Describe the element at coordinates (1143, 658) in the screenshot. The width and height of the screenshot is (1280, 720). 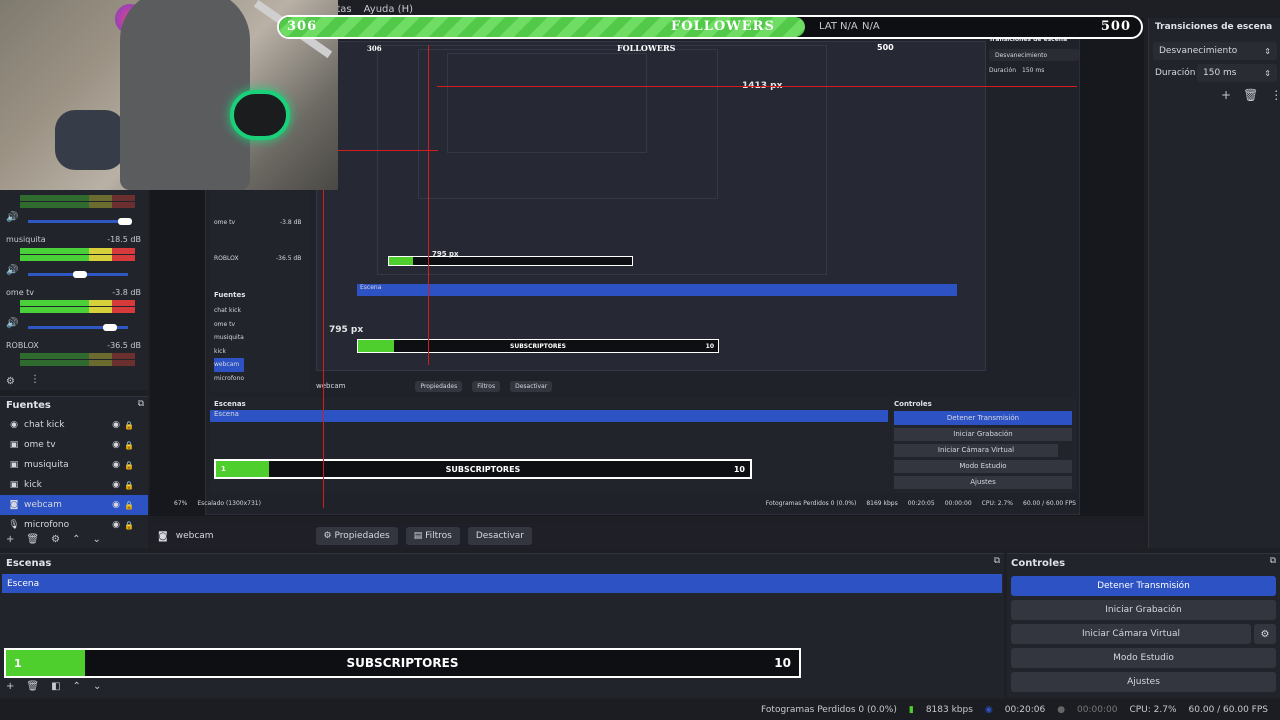
I see `modo-estudio-button: Modo Estudio` at that location.